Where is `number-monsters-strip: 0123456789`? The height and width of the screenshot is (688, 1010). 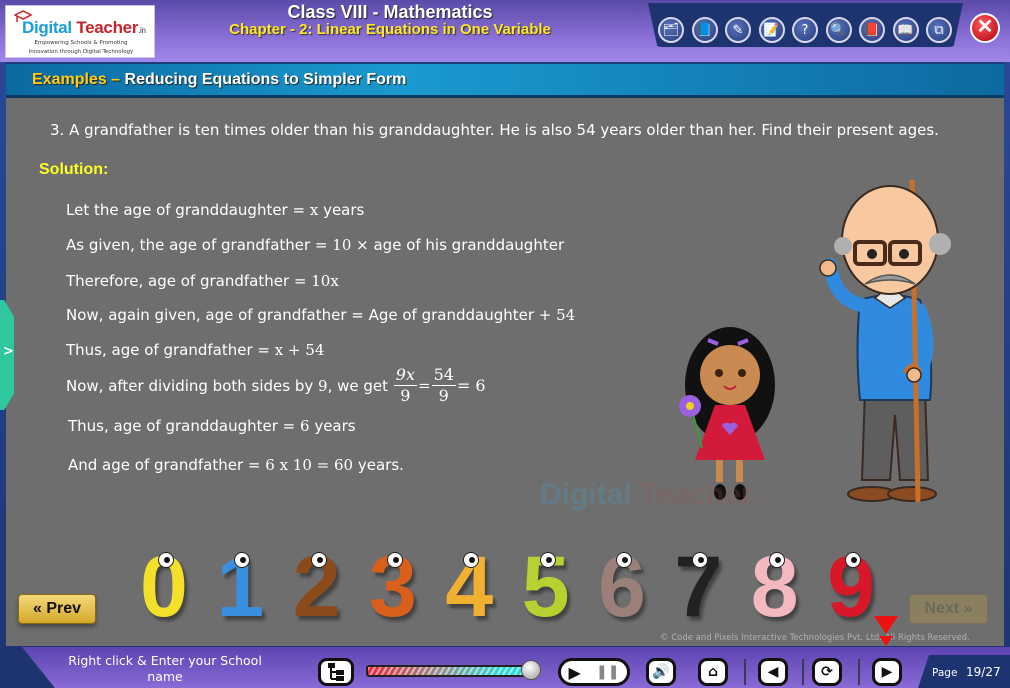
number-monsters-strip: 0123456789 is located at coordinates (507, 586).